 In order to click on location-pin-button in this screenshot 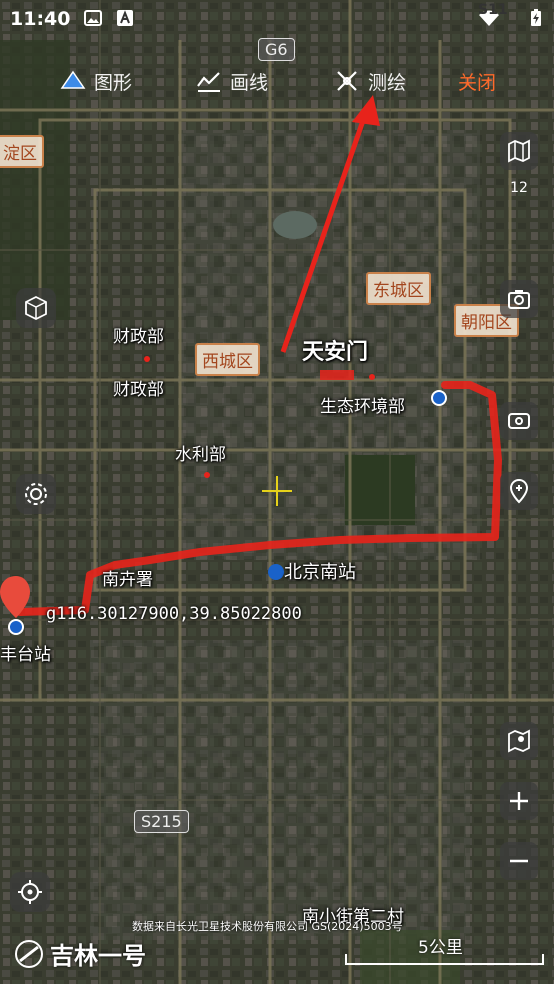, I will do `click(519, 491)`.